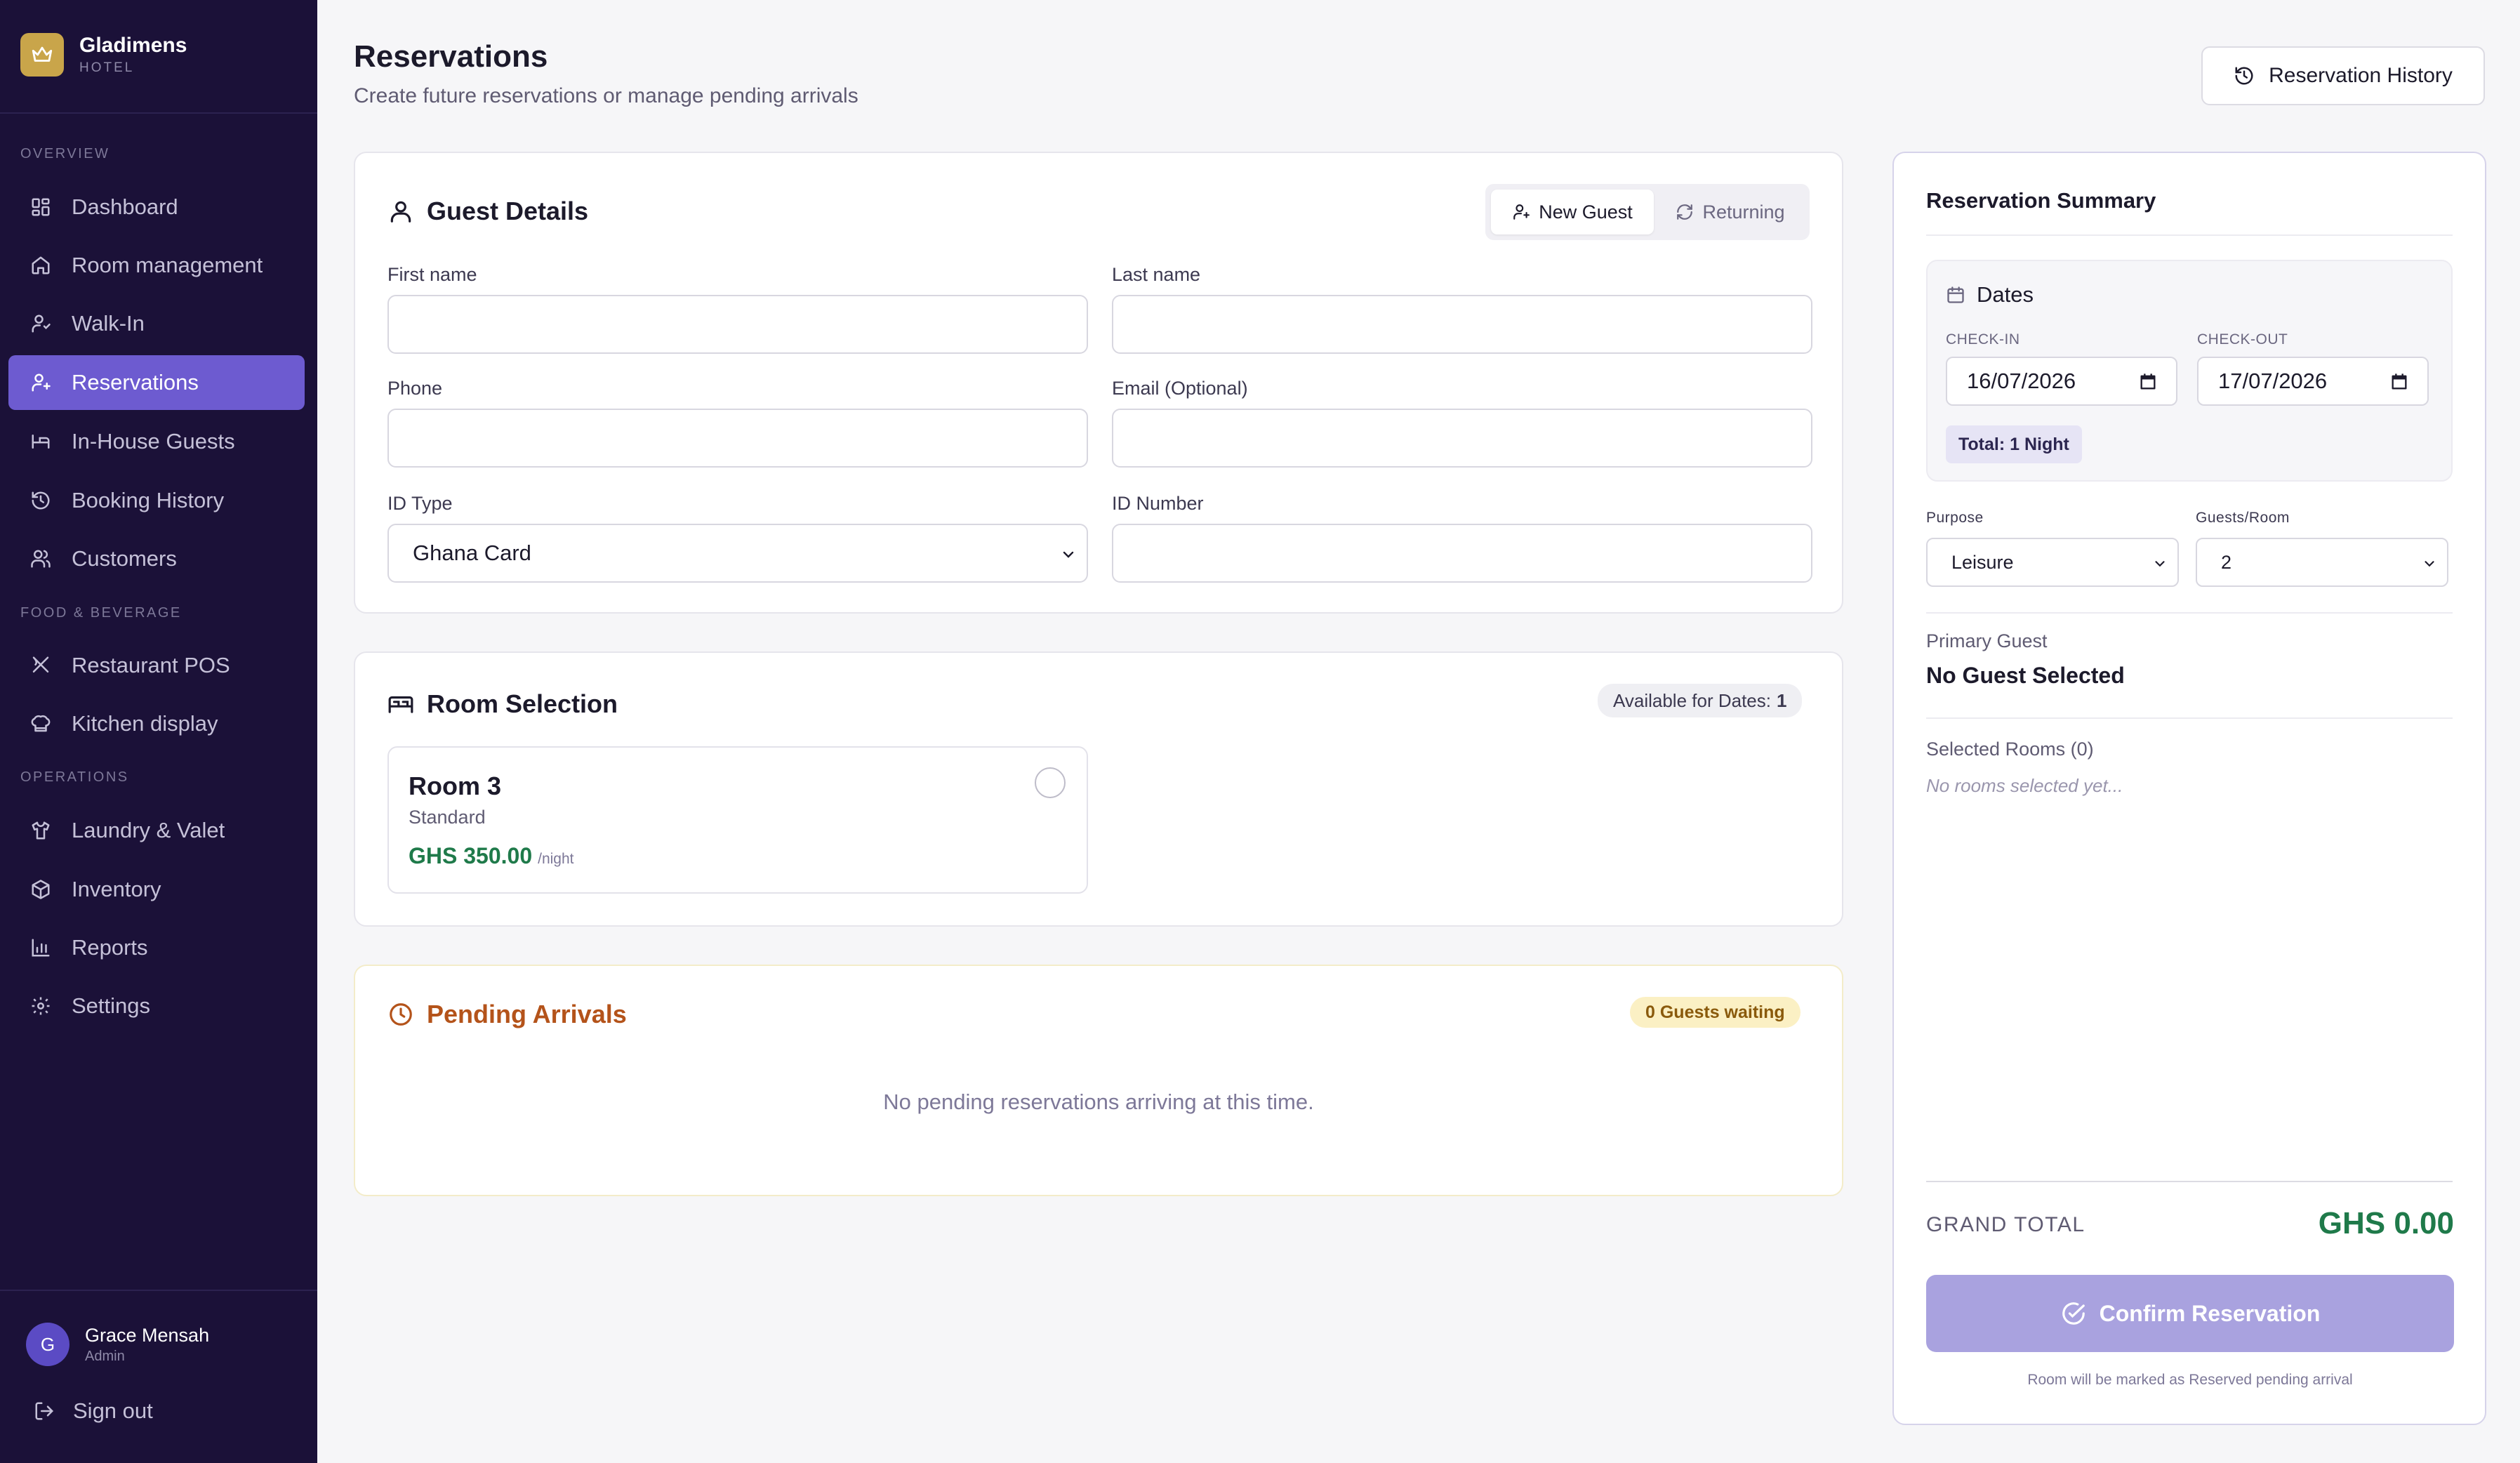 The image size is (2520, 1463). I want to click on phone-field, so click(737, 439).